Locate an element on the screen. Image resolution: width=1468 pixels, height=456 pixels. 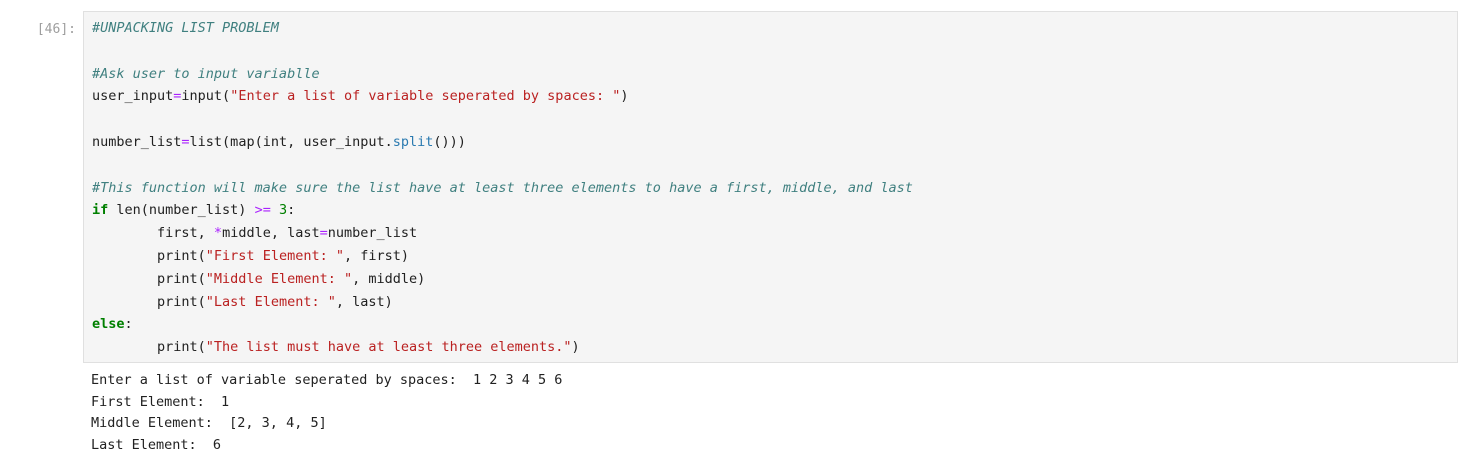
output-line: Last Element: 6 is located at coordinates (326, 445).